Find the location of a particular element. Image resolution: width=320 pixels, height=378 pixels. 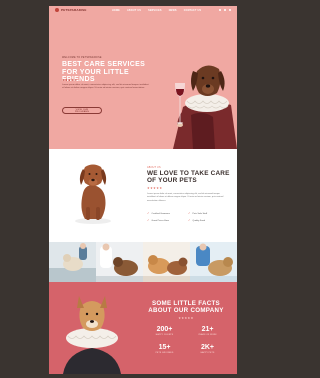

stat-label: HAPPY PETS is located at coordinates (207, 353).